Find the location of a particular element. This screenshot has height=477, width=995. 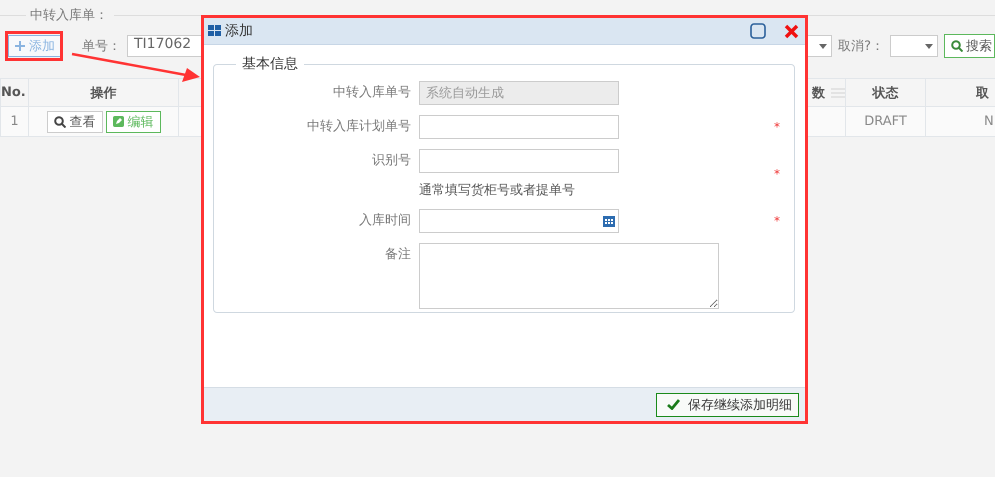

field-label: 入库时间 is located at coordinates (384, 221).